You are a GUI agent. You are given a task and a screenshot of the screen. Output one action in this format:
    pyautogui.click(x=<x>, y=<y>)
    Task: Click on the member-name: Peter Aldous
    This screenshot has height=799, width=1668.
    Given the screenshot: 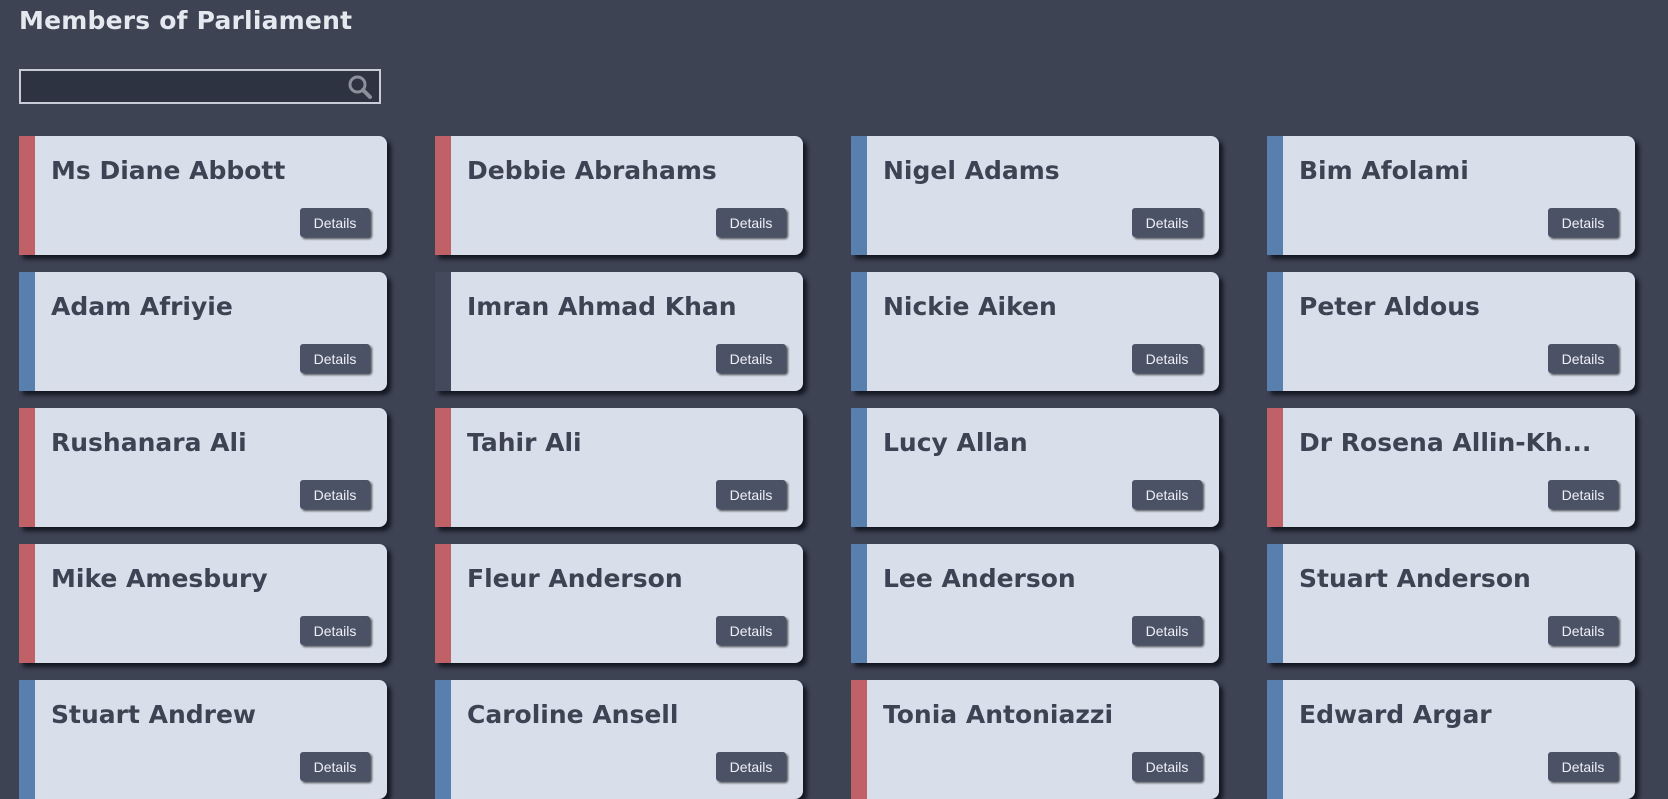 What is the action you would take?
    pyautogui.click(x=1389, y=306)
    